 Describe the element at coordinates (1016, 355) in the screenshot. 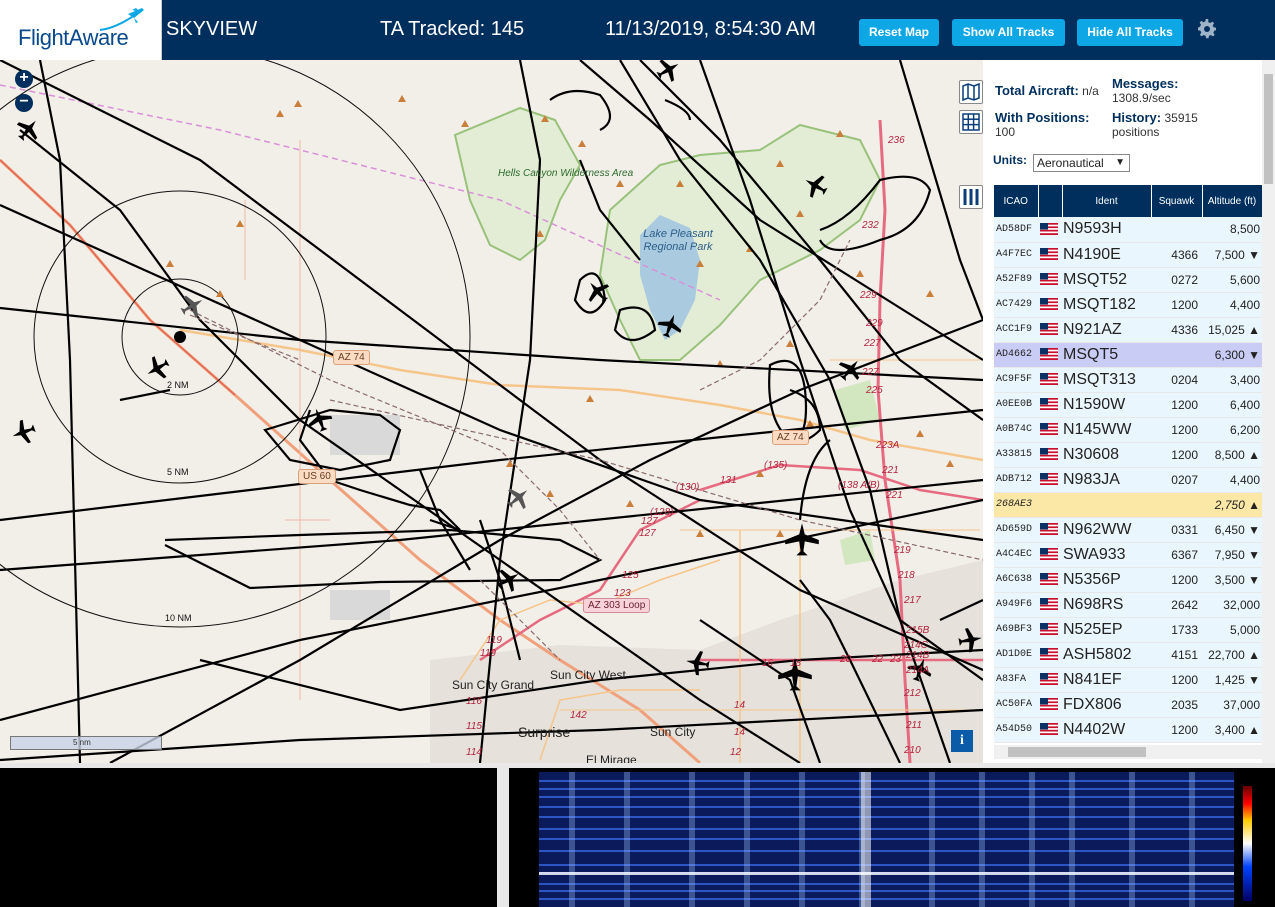

I see `cell-icao: AD4662` at that location.